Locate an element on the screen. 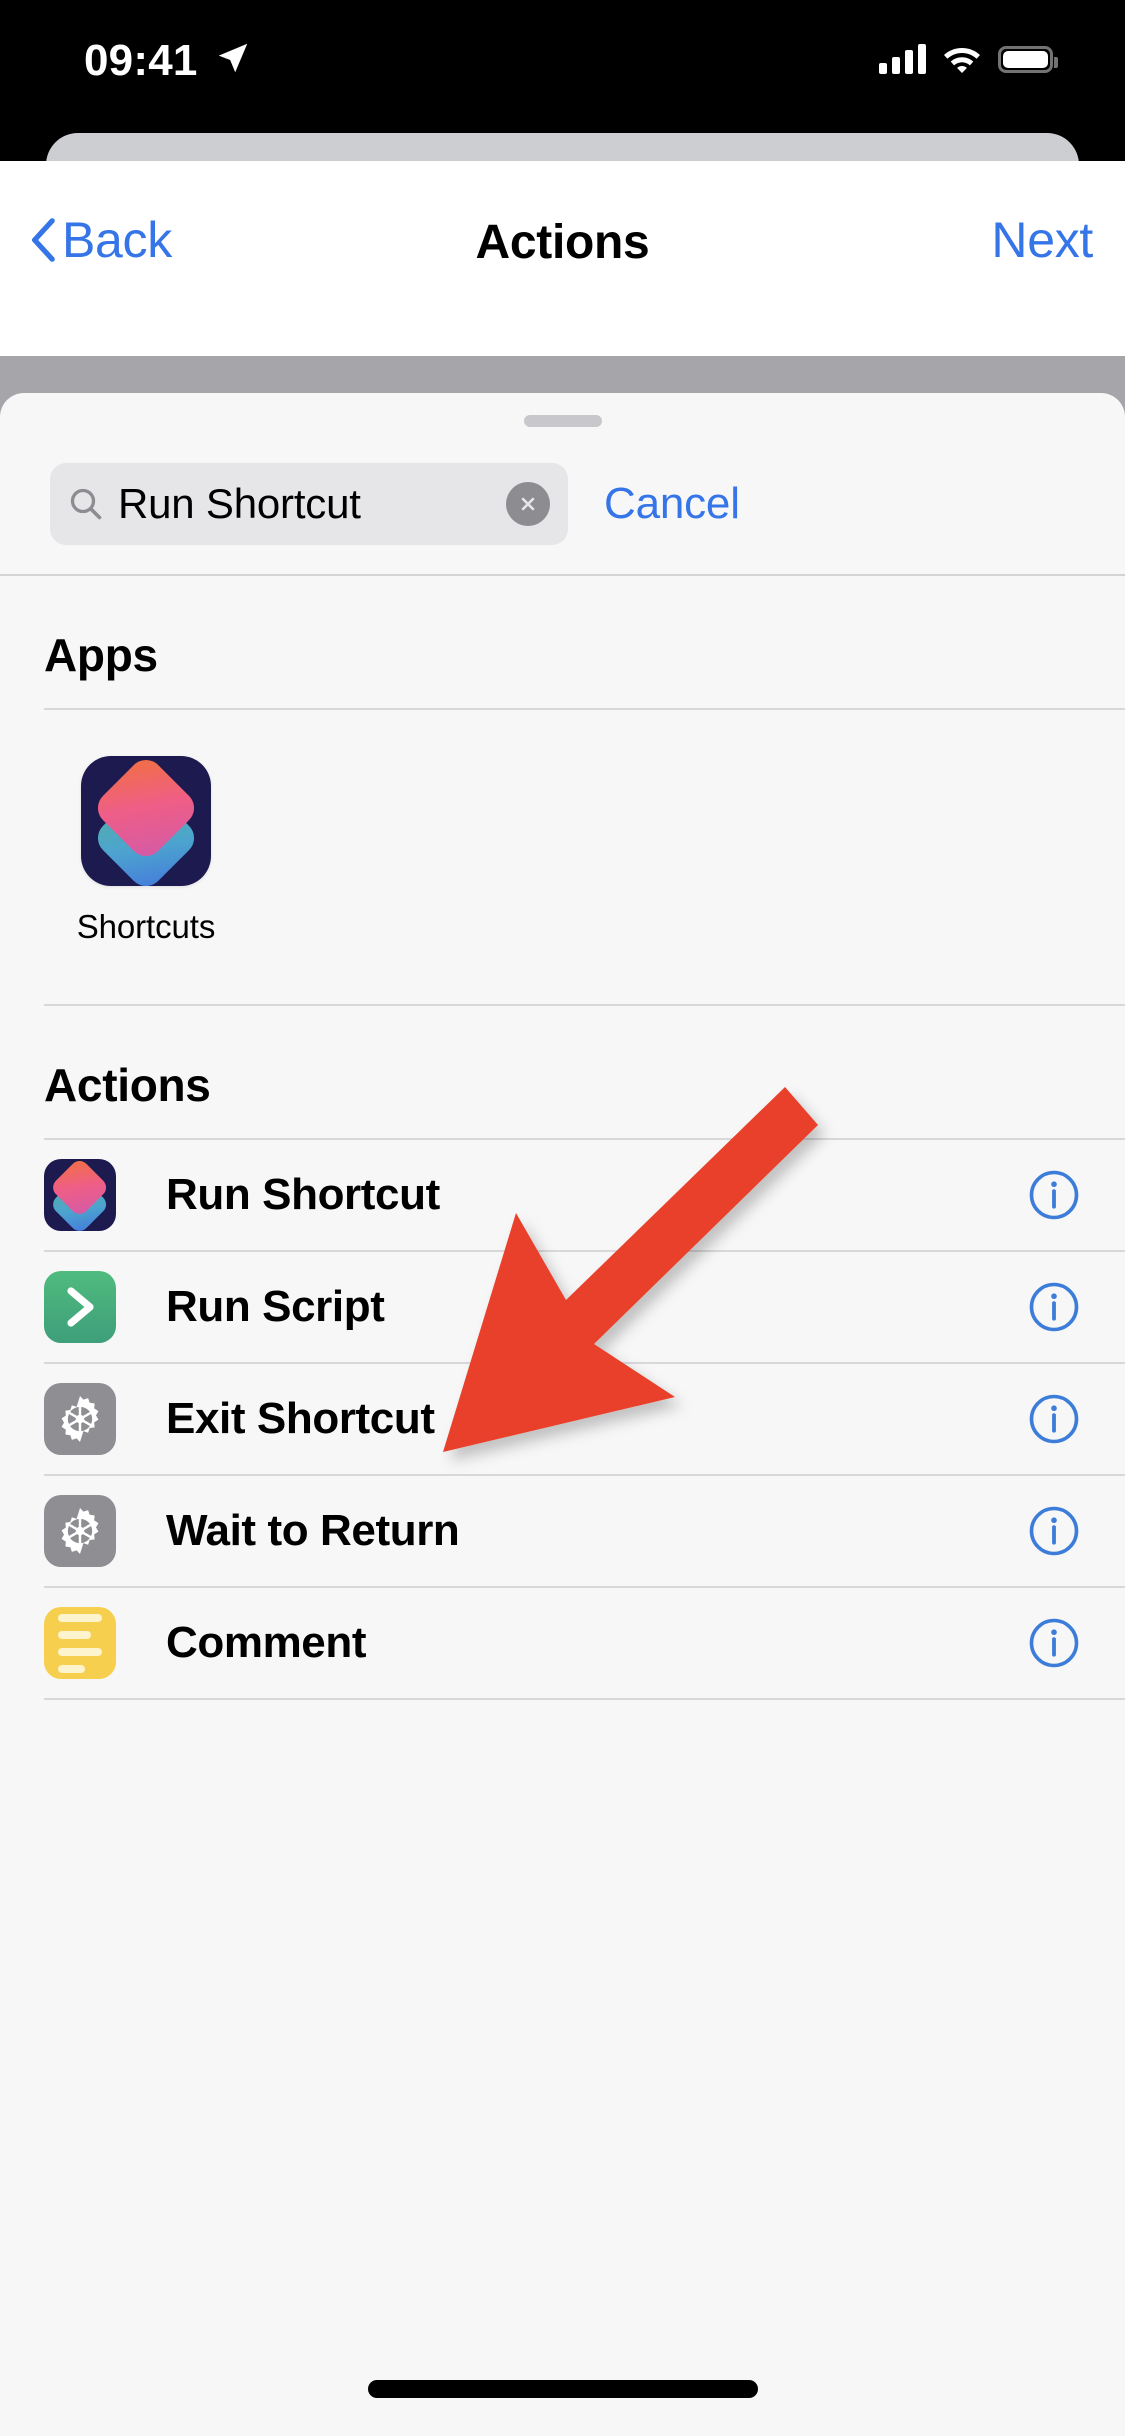 The width and height of the screenshot is (1125, 2436). action-row-label: Comment is located at coordinates (266, 1642).